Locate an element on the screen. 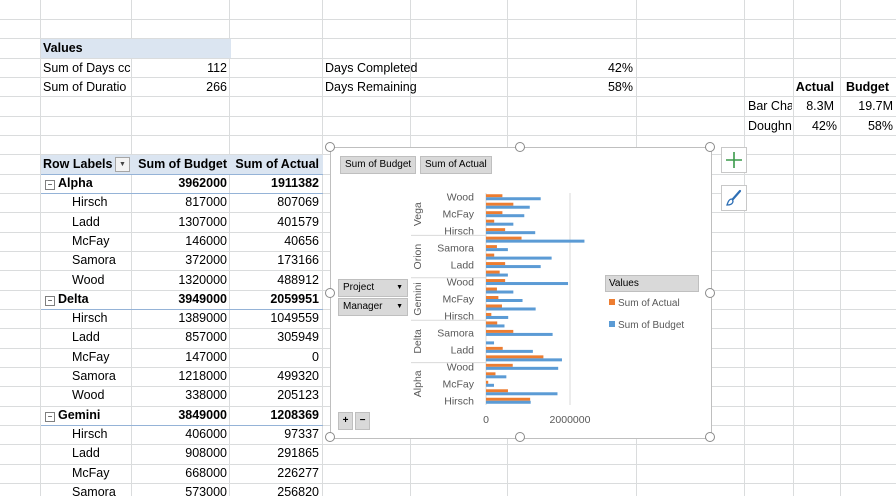  pivot-budget-value: 146000 is located at coordinates (179, 241).